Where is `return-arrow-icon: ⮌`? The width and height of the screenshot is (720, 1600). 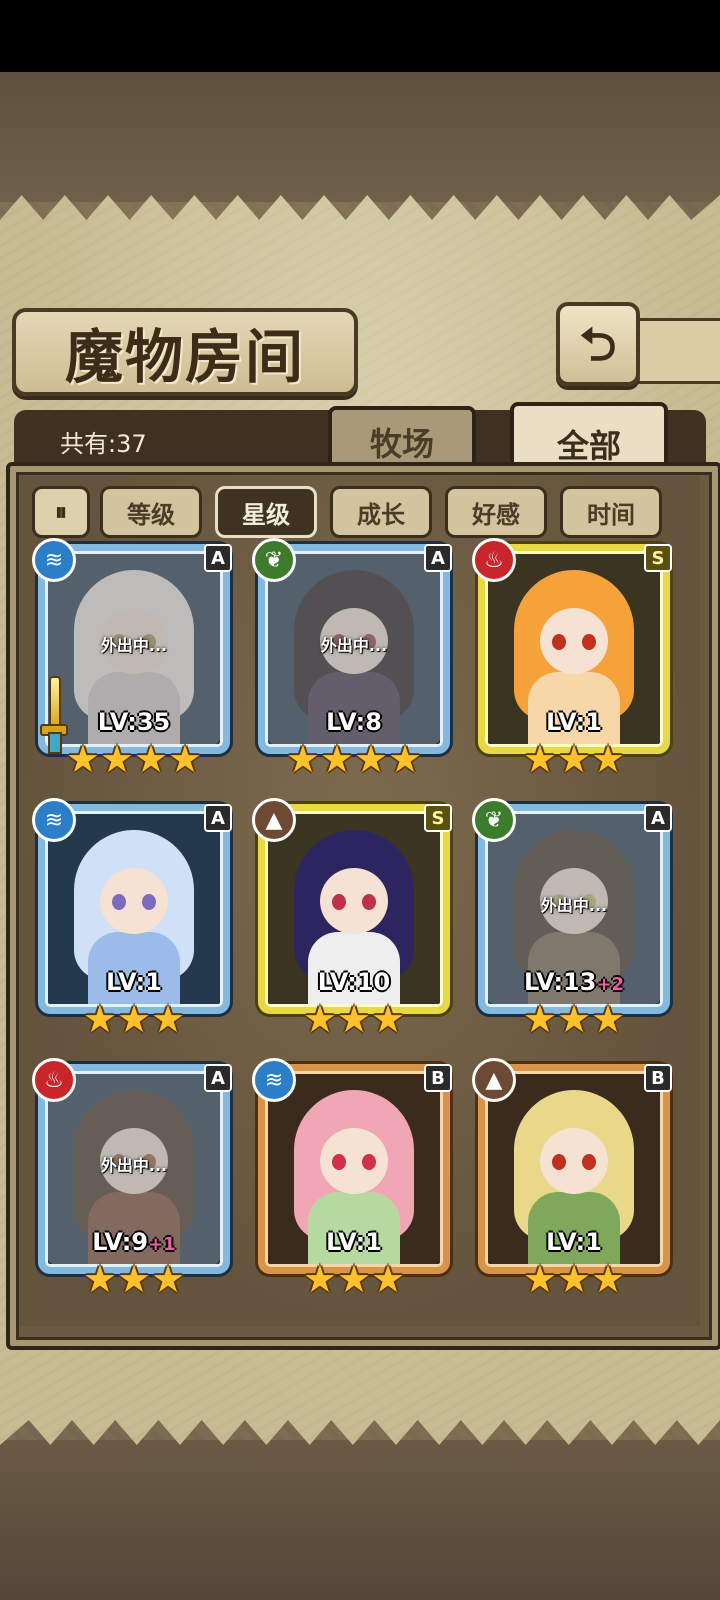
return-arrow-icon: ⮌ is located at coordinates (598, 344).